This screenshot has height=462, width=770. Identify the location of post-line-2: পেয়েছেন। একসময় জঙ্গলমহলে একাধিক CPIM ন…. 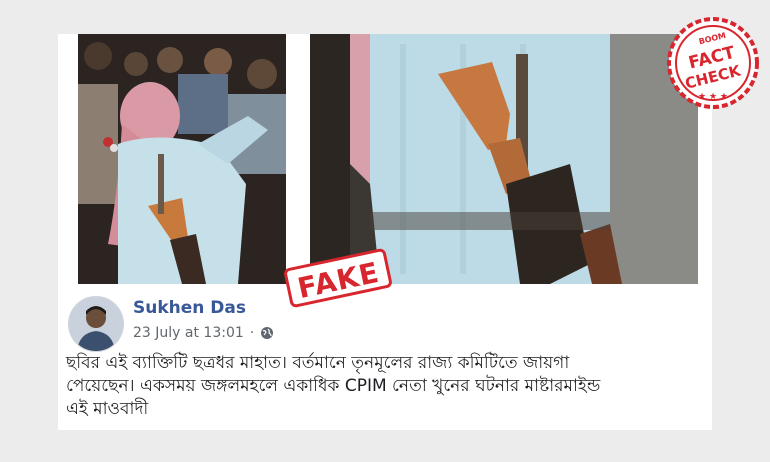
(333, 386).